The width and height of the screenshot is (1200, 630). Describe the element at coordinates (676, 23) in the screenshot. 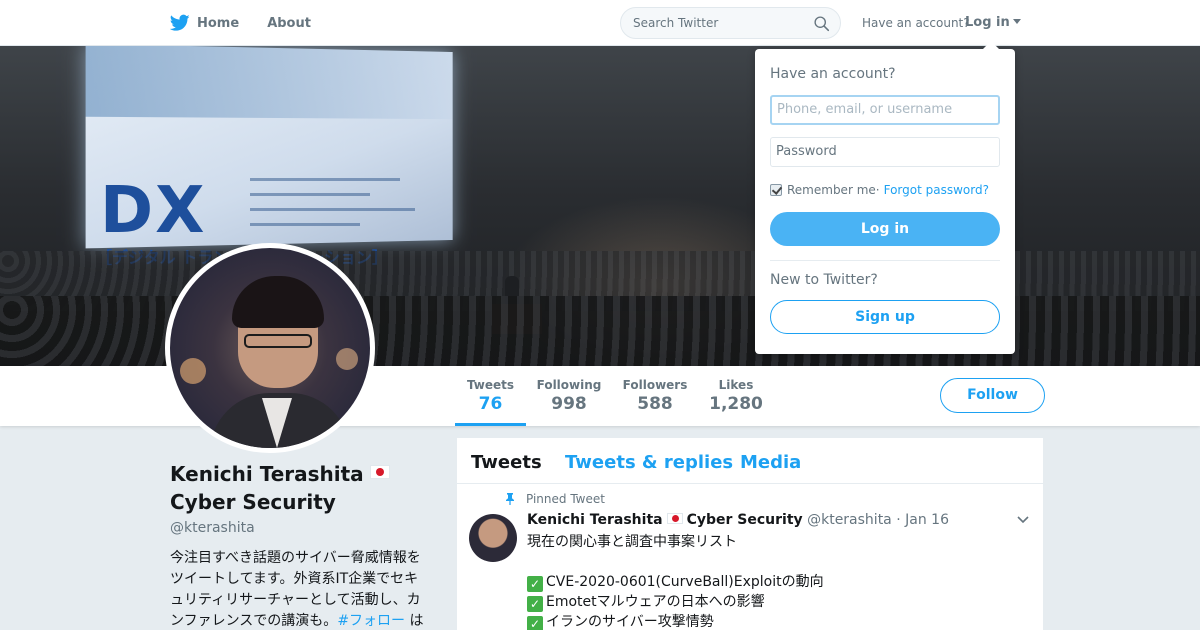

I see `search-placeholder: Search Twitter` at that location.